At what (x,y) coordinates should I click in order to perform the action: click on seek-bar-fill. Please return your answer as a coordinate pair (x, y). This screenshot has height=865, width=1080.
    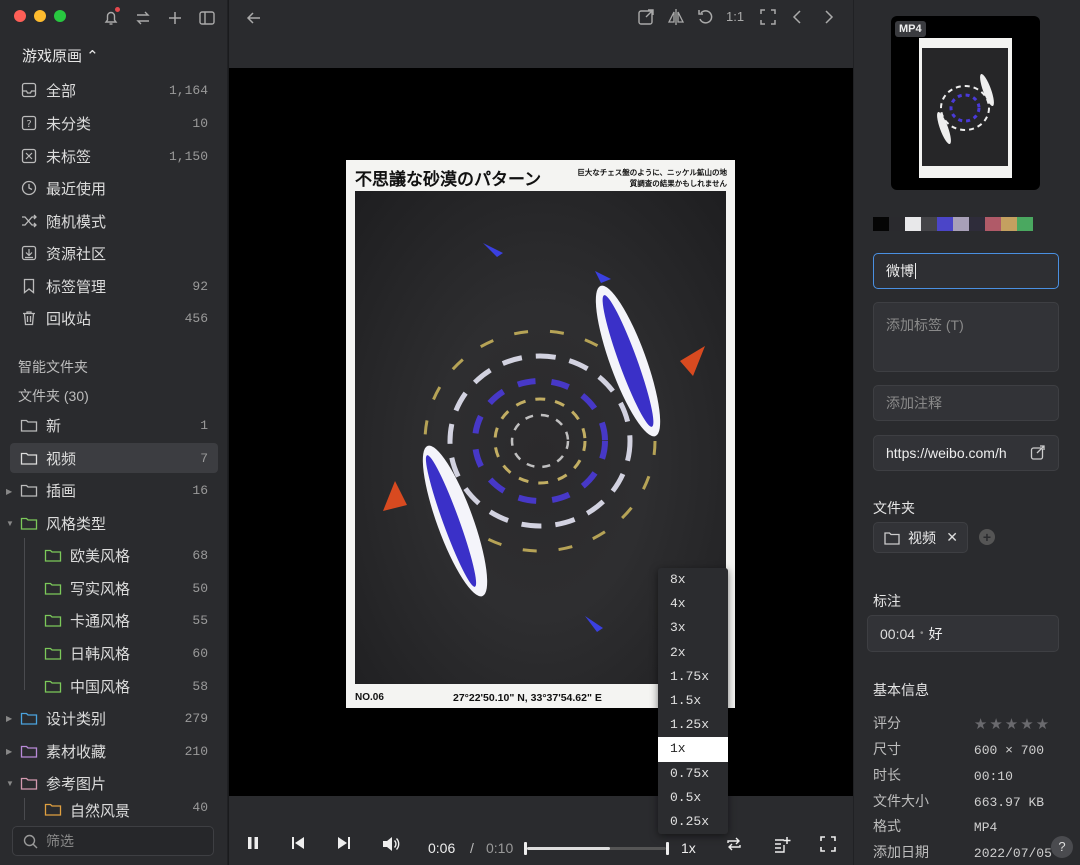
    Looking at the image, I should click on (569, 848).